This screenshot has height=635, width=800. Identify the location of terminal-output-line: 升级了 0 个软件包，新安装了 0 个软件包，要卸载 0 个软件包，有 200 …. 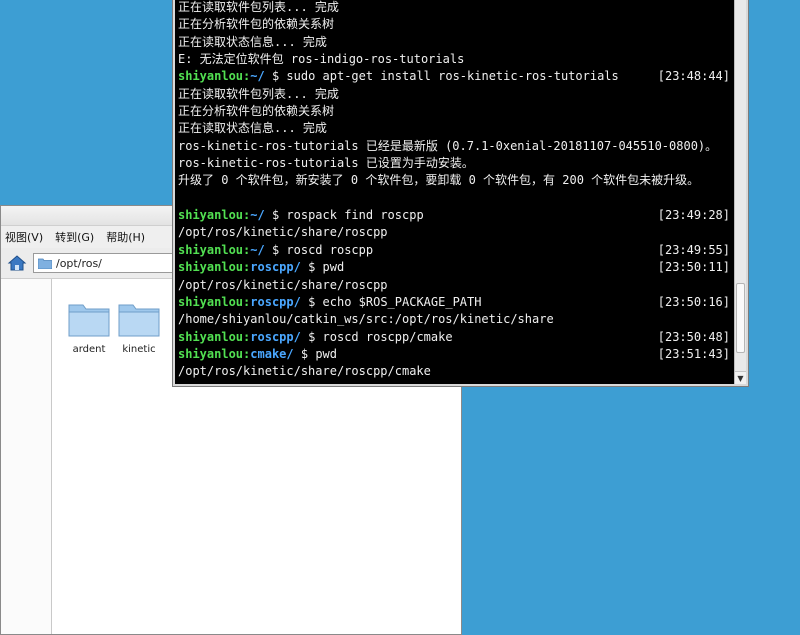
(439, 180).